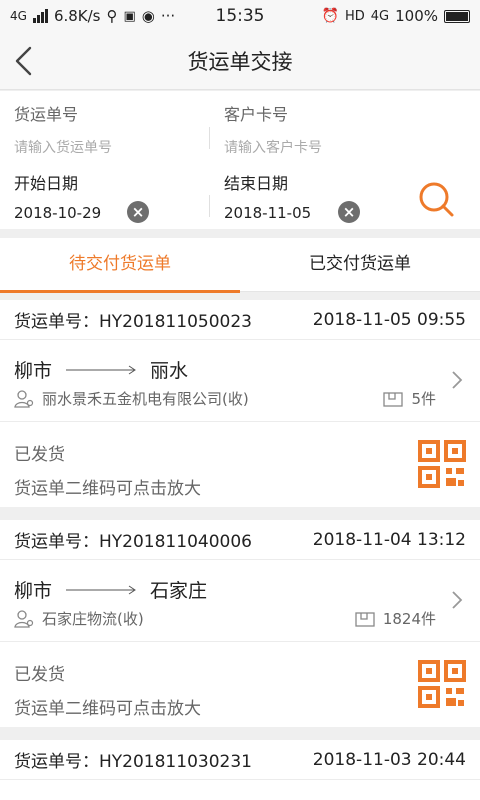  Describe the element at coordinates (324, 147) in the screenshot. I see `card-input: 请输入客户卡号` at that location.